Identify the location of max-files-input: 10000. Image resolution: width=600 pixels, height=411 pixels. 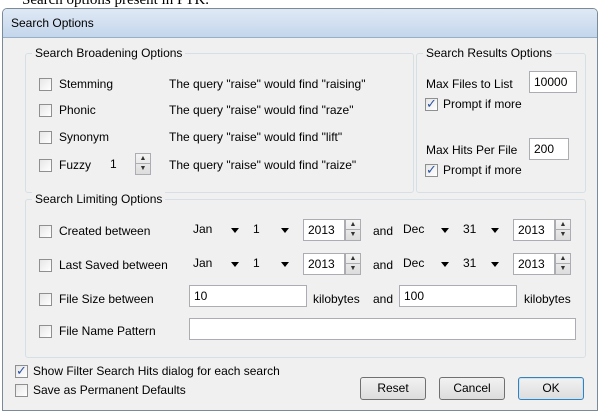
(553, 82).